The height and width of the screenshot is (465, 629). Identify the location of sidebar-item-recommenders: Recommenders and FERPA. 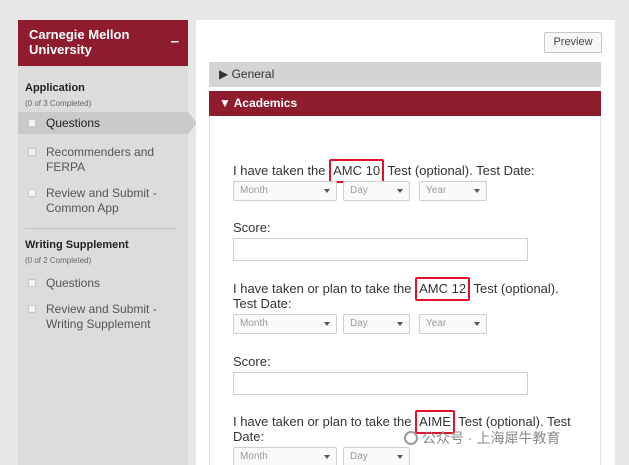
(103, 160).